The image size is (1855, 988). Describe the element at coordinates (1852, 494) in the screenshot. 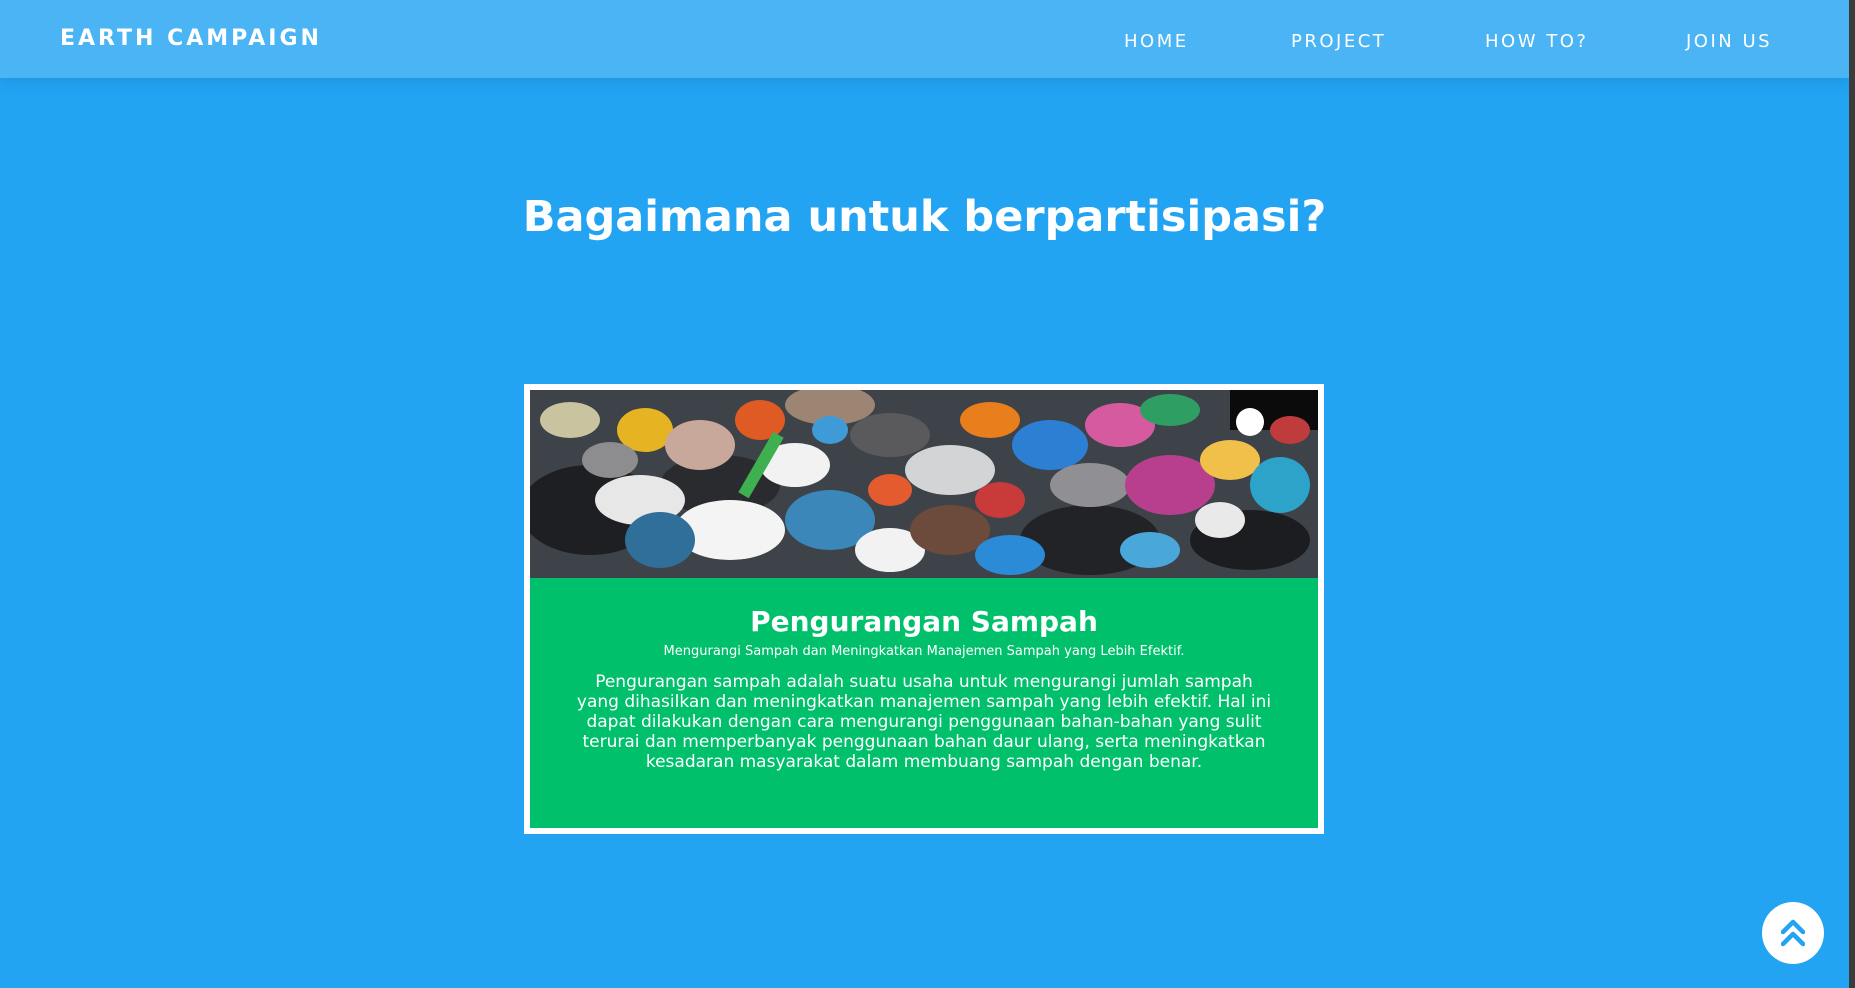

I see `page-scrollbar` at that location.